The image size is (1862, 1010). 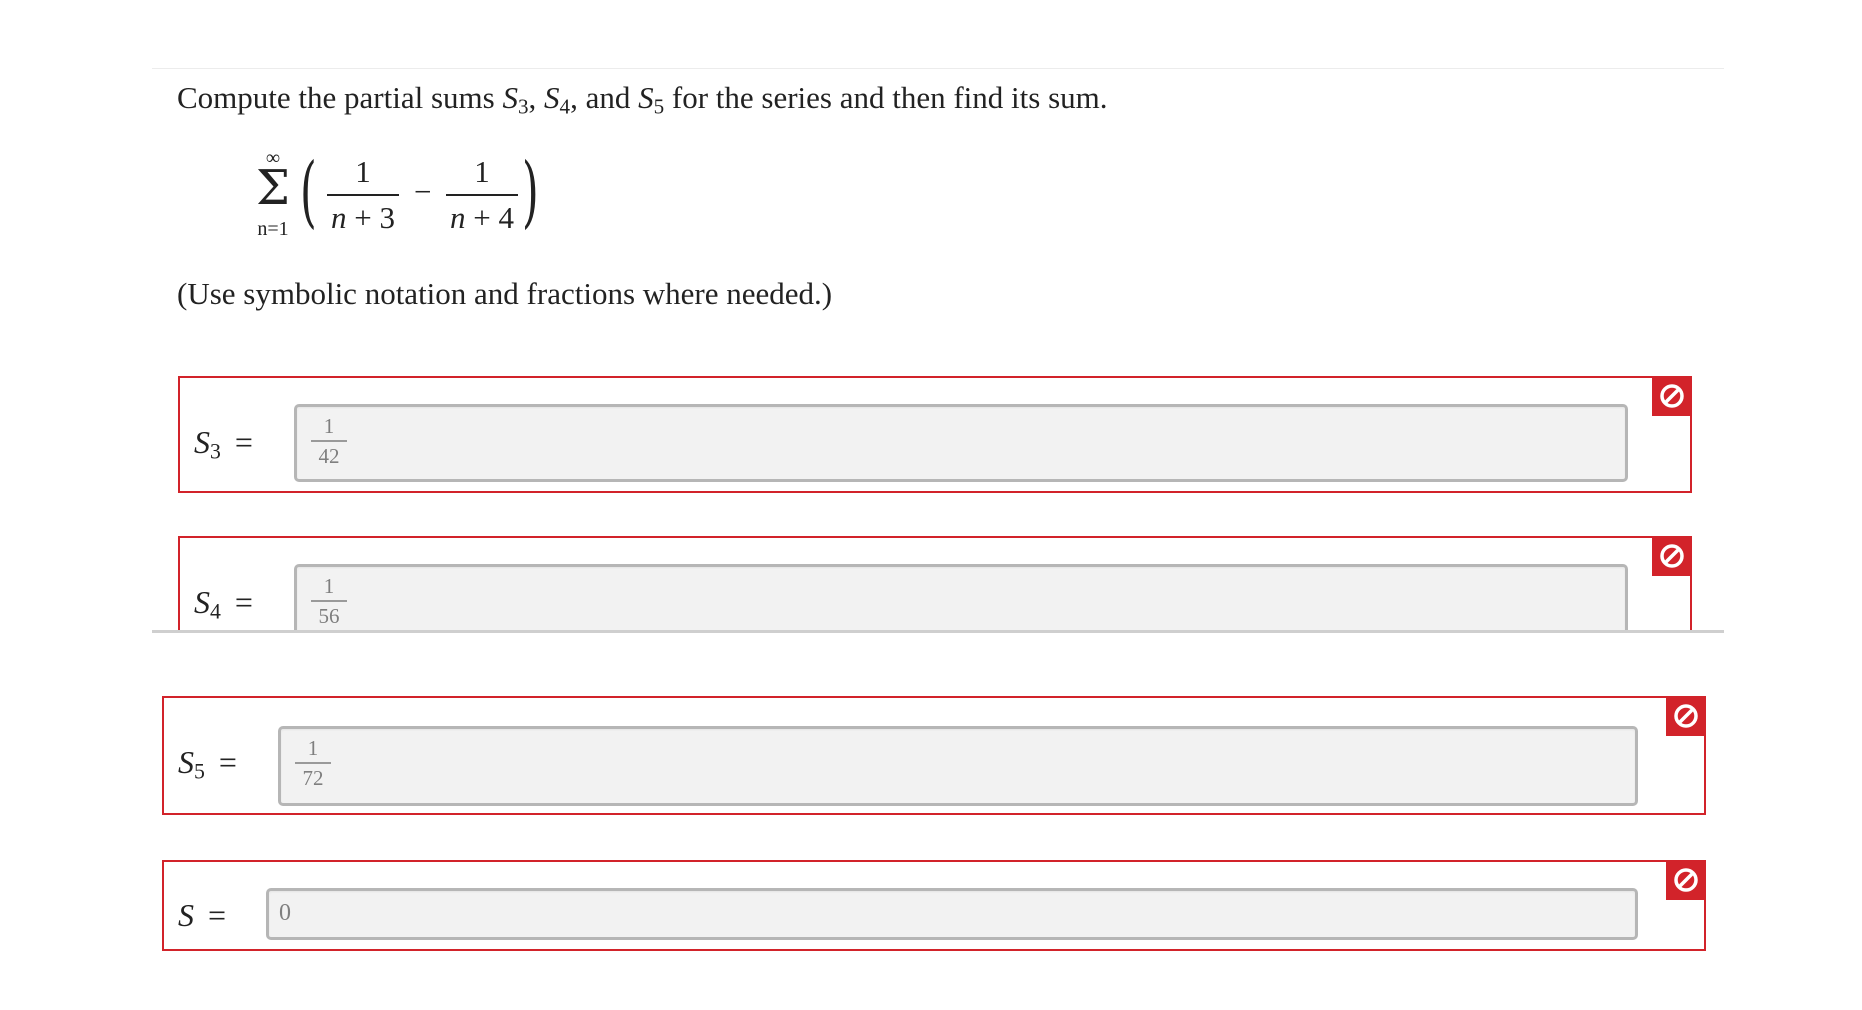 What do you see at coordinates (308, 192) in the screenshot?
I see `left-paren: (` at bounding box center [308, 192].